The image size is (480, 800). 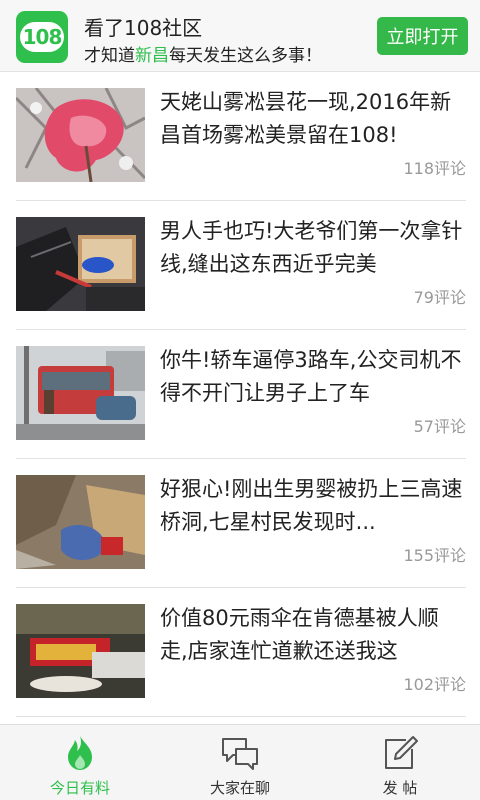 What do you see at coordinates (79, 788) in the screenshot?
I see `tab-label: 今日有料` at bounding box center [79, 788].